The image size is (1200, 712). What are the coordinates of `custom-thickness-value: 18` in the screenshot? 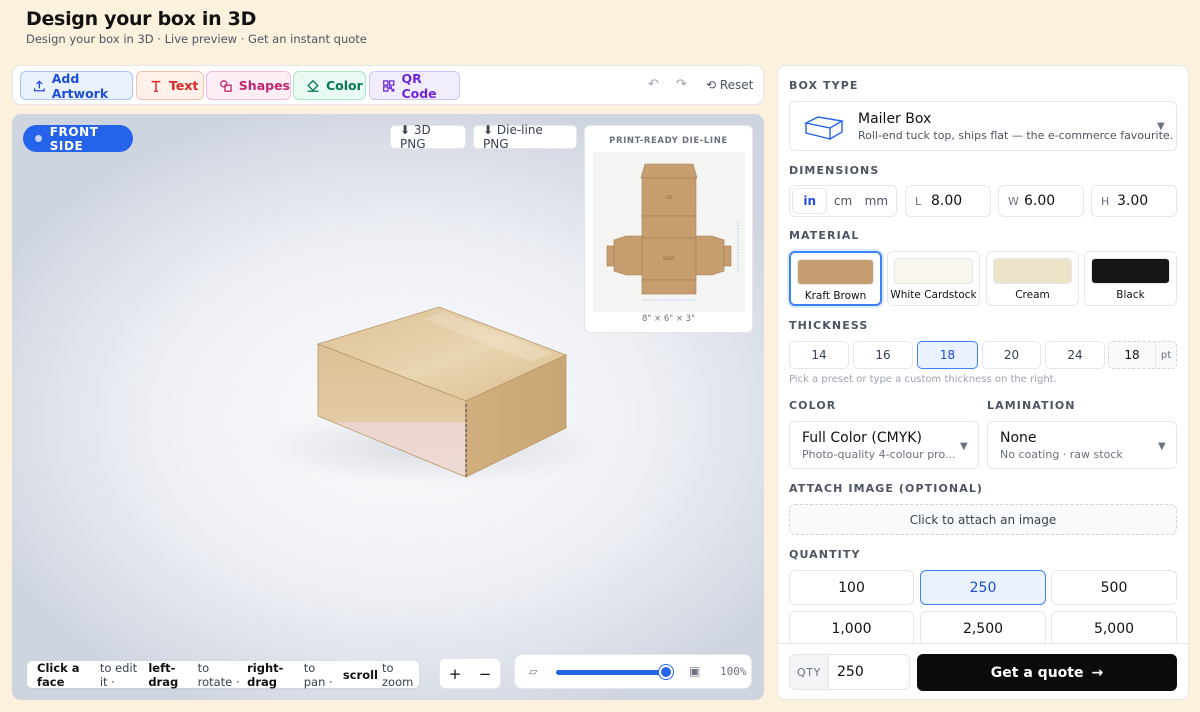 It's located at (1132, 355).